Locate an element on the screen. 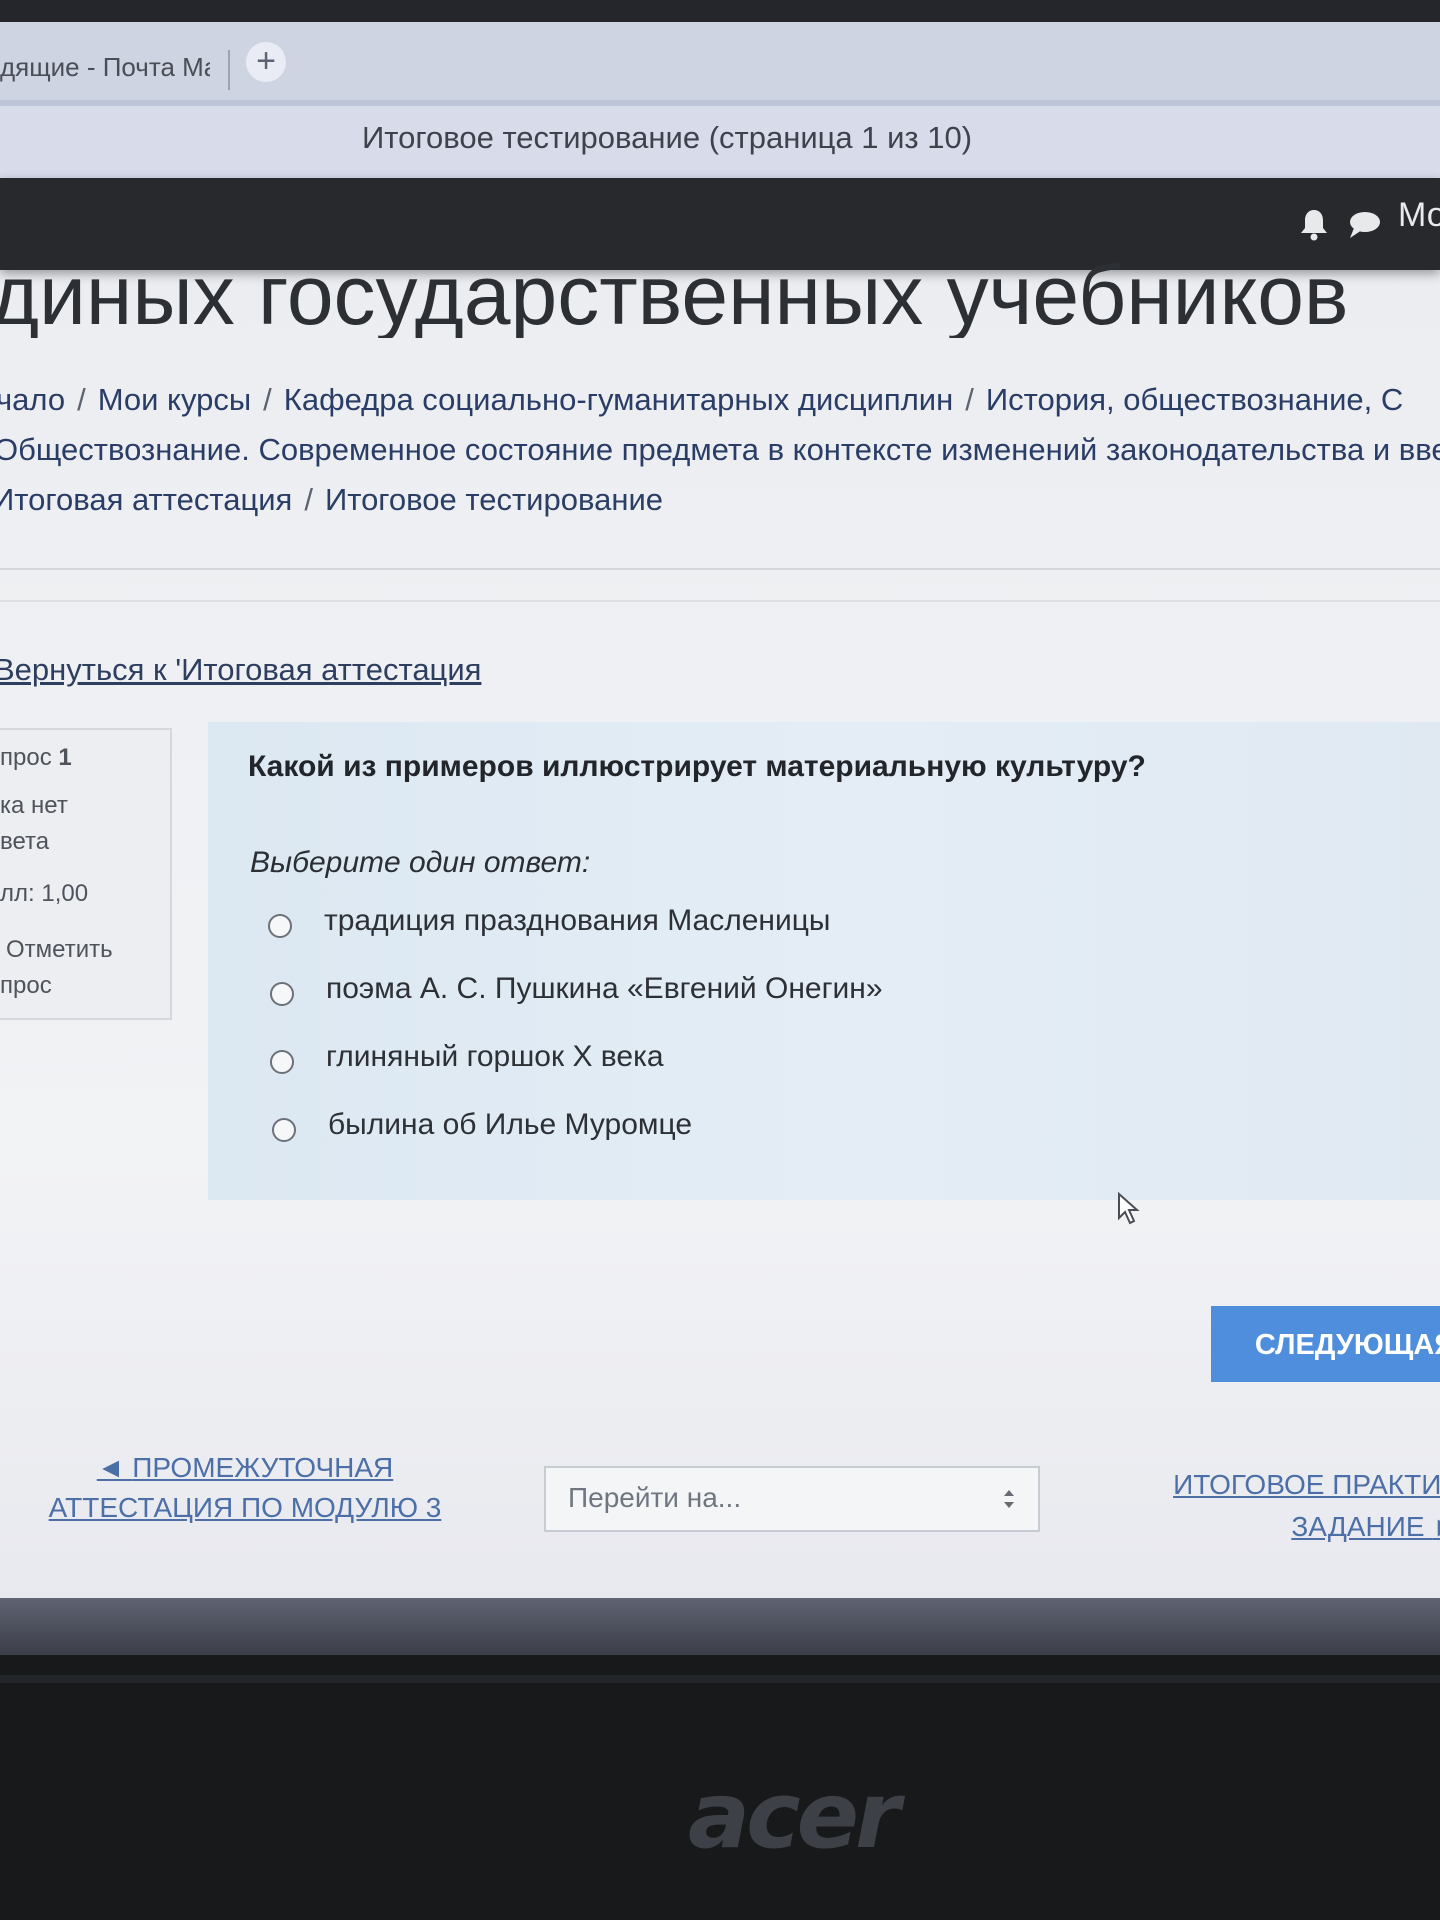 This screenshot has height=1920, width=1440. window-title-bar: Итоговое тестирование (страница 1 из 10) is located at coordinates (720, 142).